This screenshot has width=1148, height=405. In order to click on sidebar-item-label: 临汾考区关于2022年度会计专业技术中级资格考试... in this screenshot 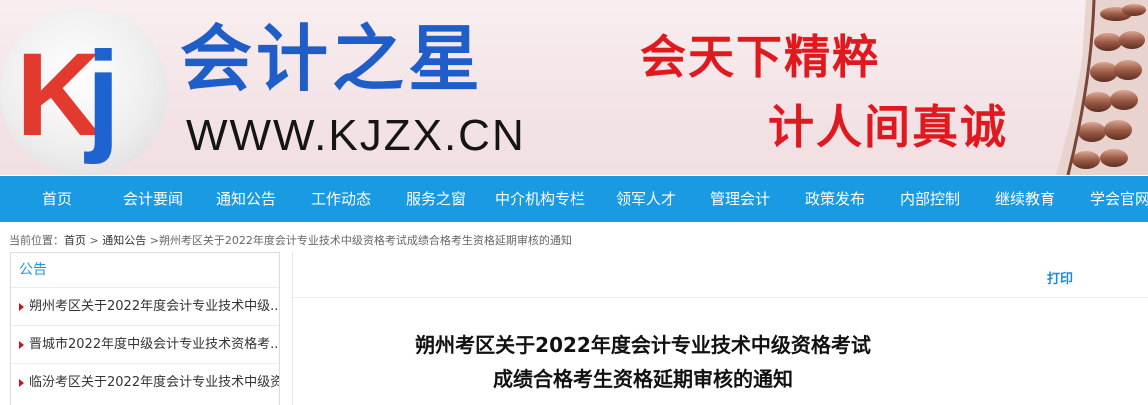, I will do `click(154, 382)`.